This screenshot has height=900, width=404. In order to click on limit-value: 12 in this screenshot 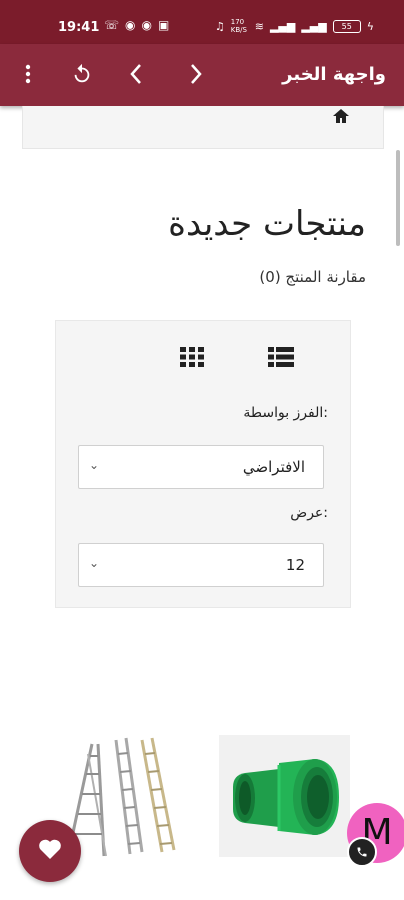, I will do `click(295, 565)`.